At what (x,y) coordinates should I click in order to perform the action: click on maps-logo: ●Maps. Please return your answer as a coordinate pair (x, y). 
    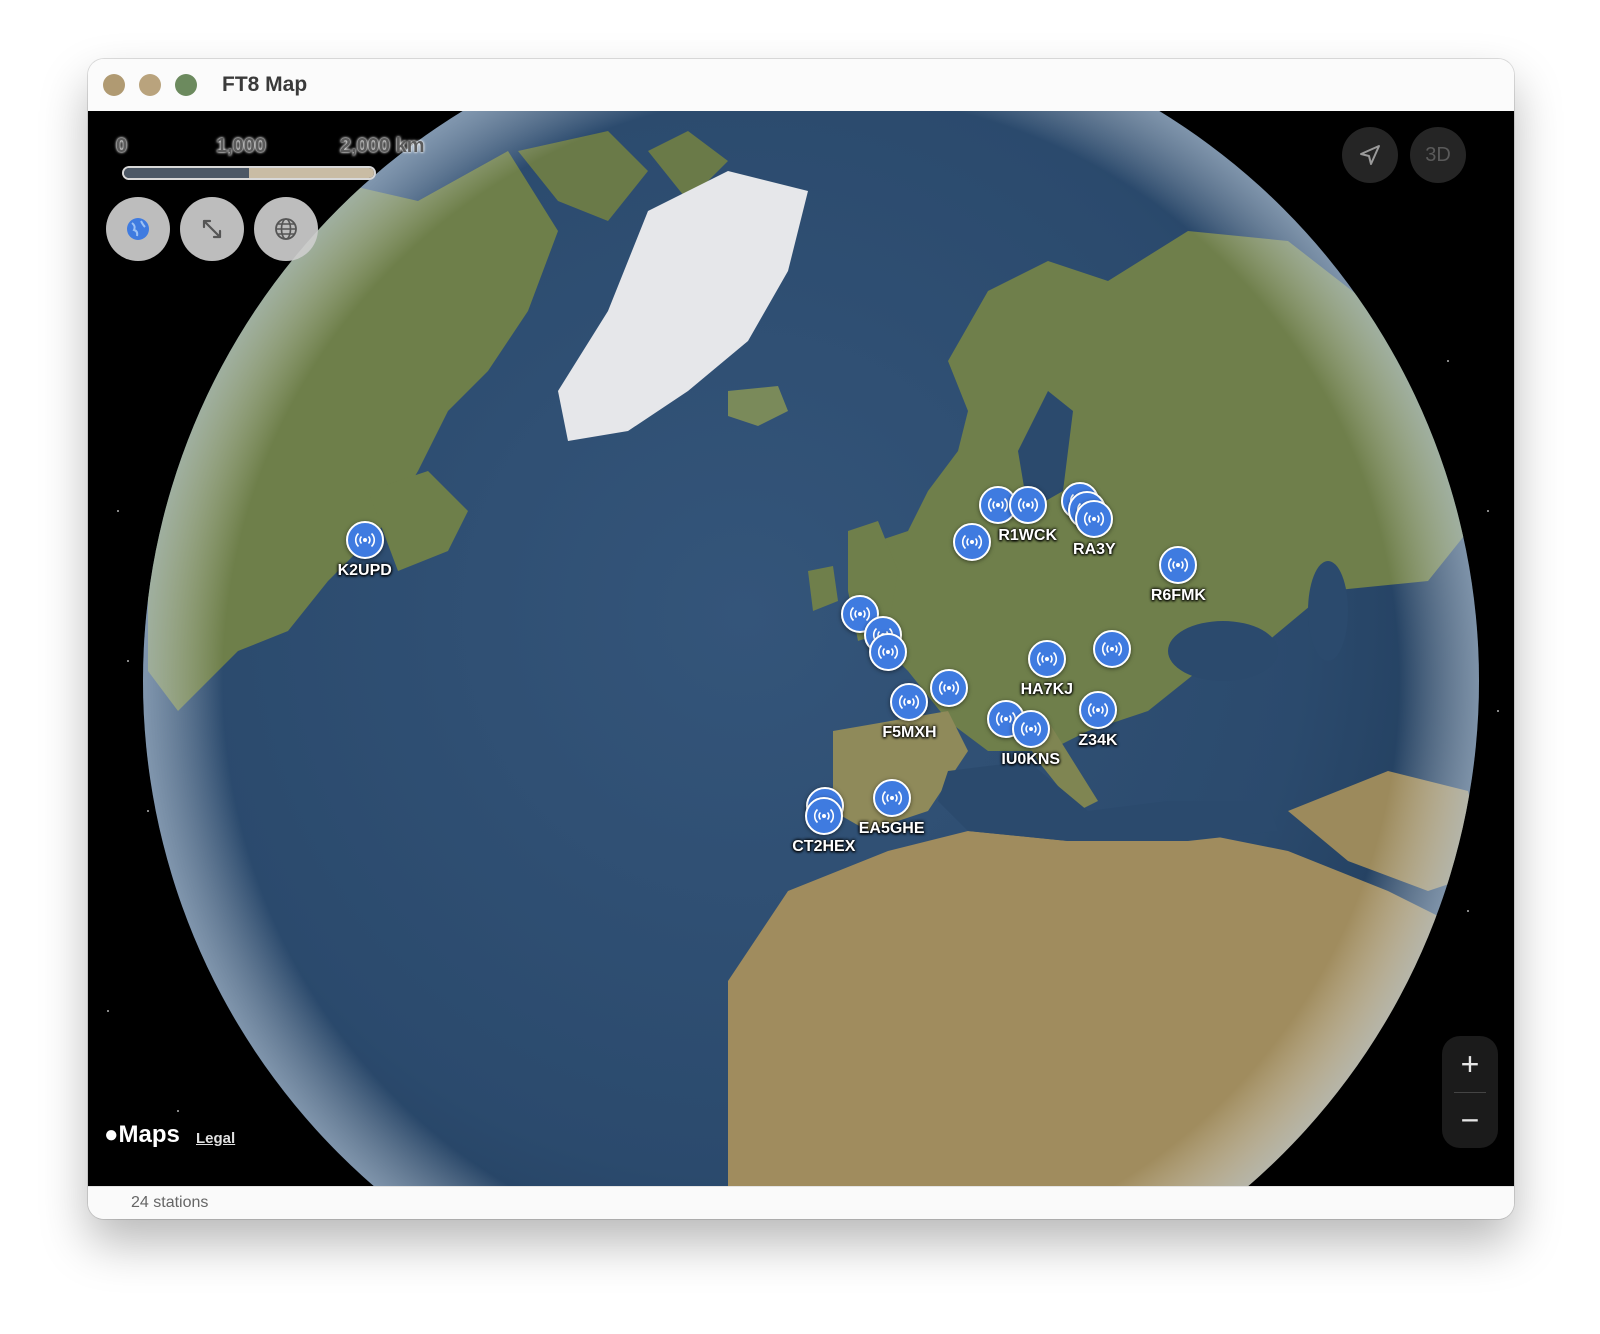
    Looking at the image, I should click on (142, 1135).